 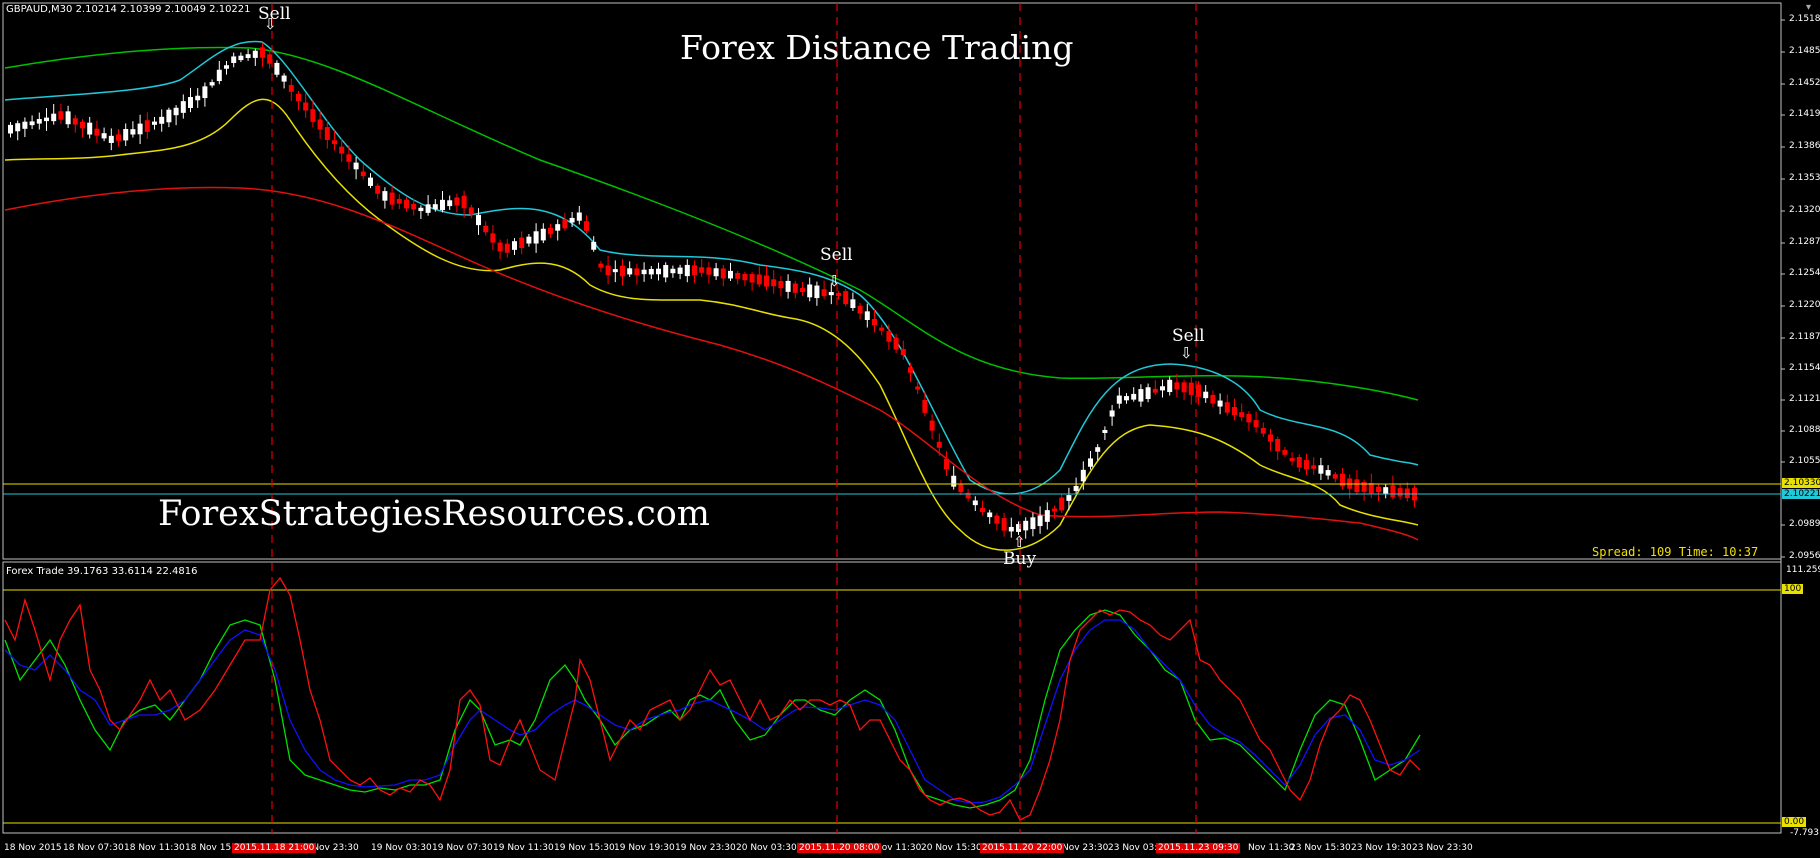 I want to click on price-tick-marks, so click(x=1783, y=288).